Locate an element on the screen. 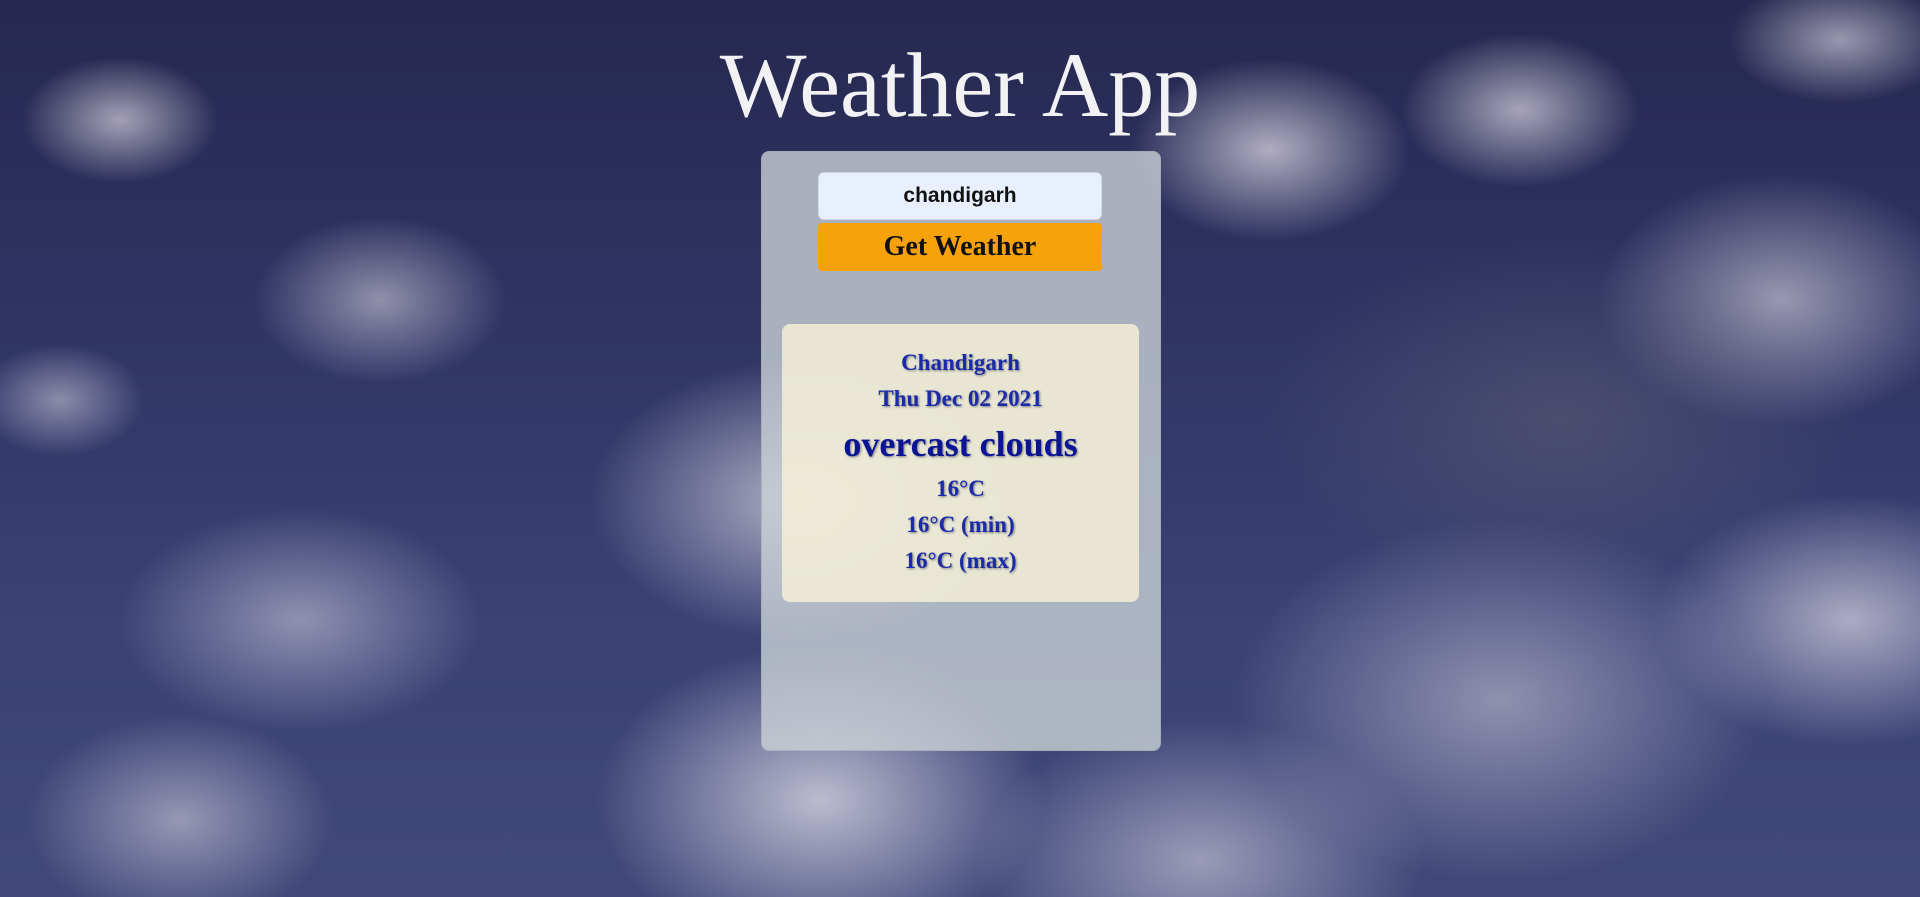  city-name: Chandigarh is located at coordinates (960, 362).